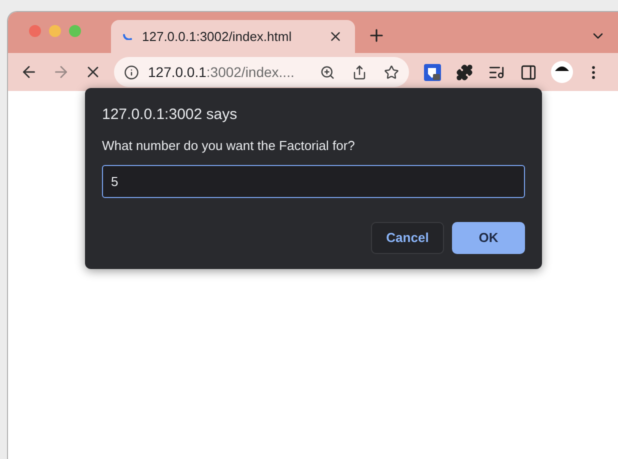 This screenshot has width=618, height=459. Describe the element at coordinates (229, 146) in the screenshot. I see `dialog-message: What number do you want the Factorial for?` at that location.